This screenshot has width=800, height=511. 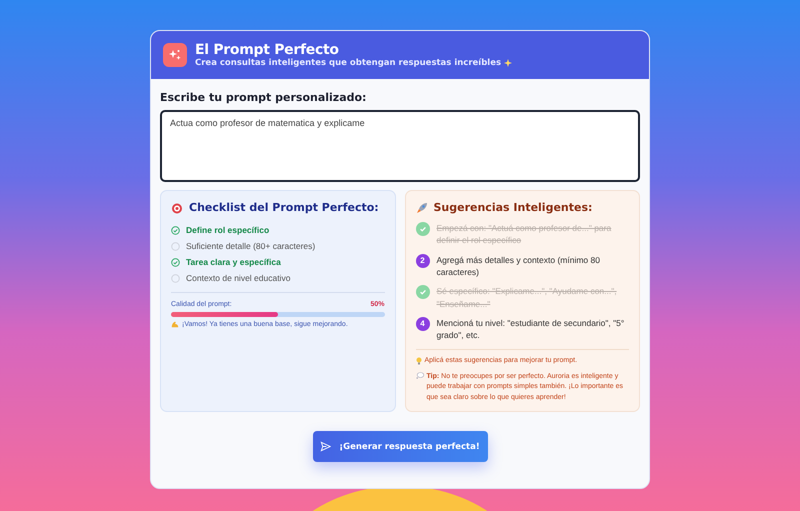 What do you see at coordinates (422, 208) in the screenshot?
I see `rocket-icon` at bounding box center [422, 208].